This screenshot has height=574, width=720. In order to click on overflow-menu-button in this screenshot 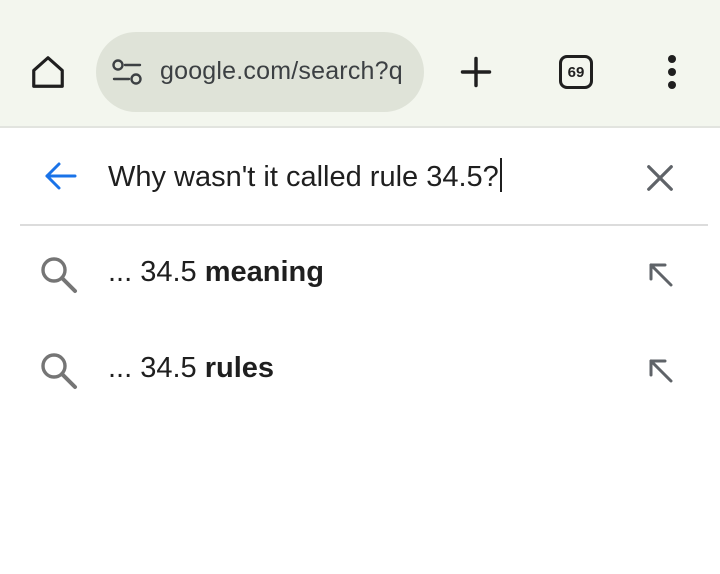, I will do `click(672, 72)`.